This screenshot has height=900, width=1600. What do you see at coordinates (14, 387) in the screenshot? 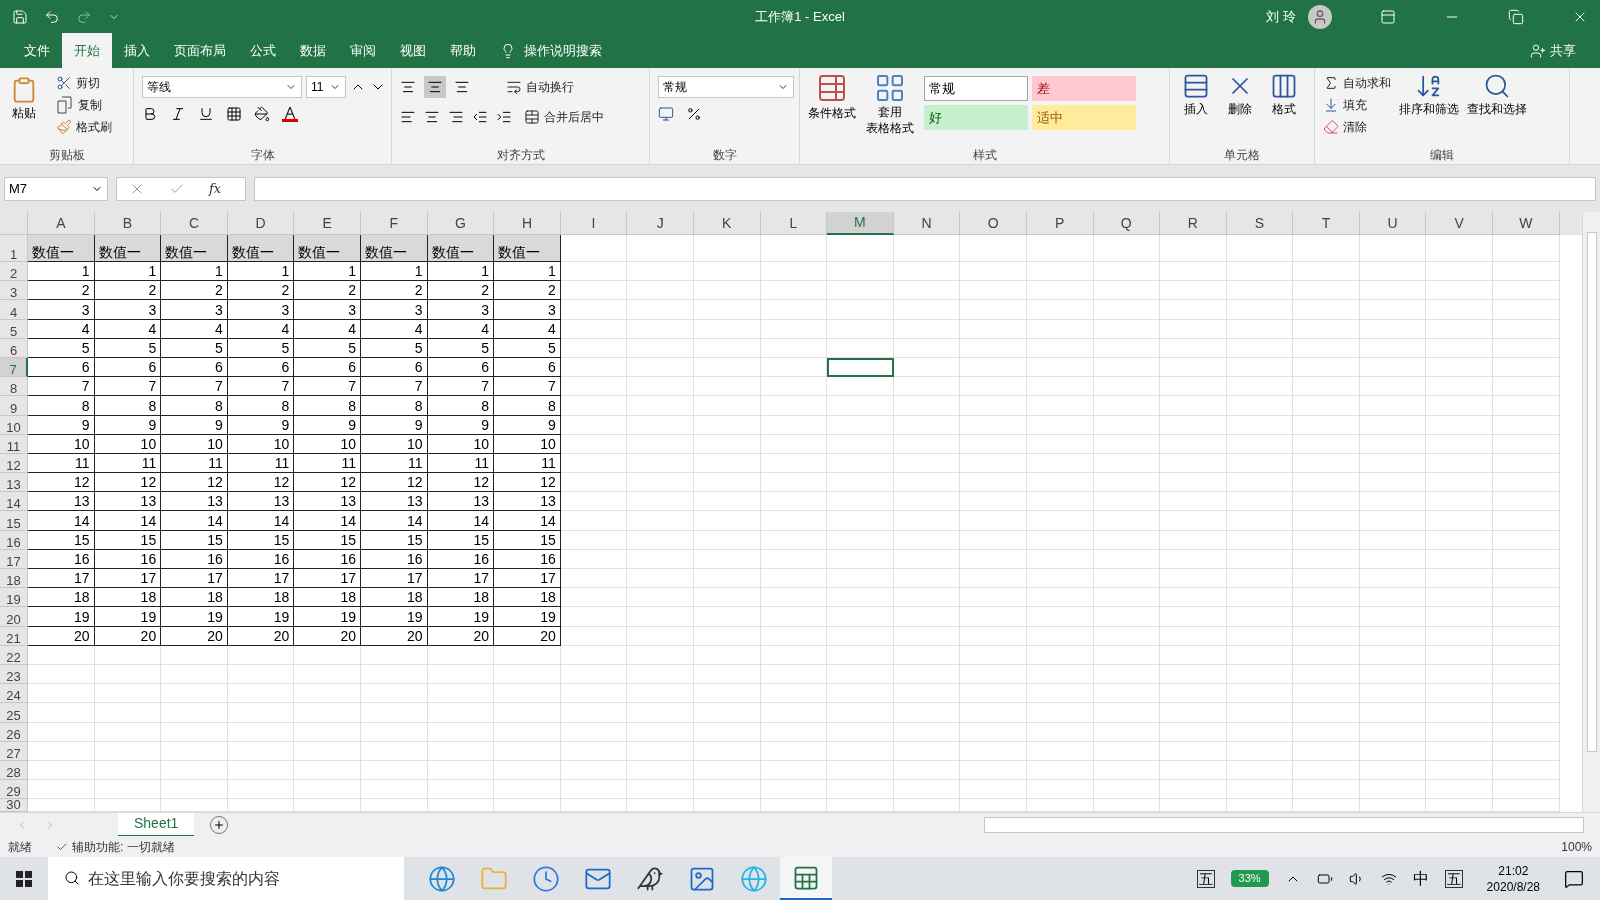
I see `row-header: 8` at bounding box center [14, 387].